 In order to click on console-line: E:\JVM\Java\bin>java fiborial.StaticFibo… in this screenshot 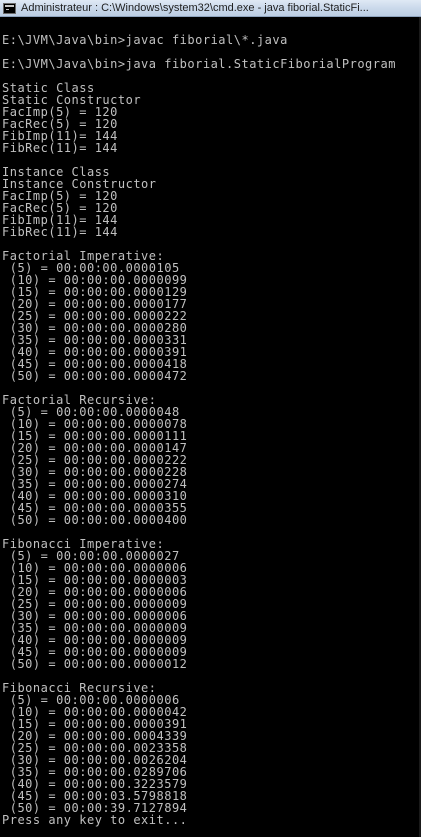, I will do `click(199, 64)`.